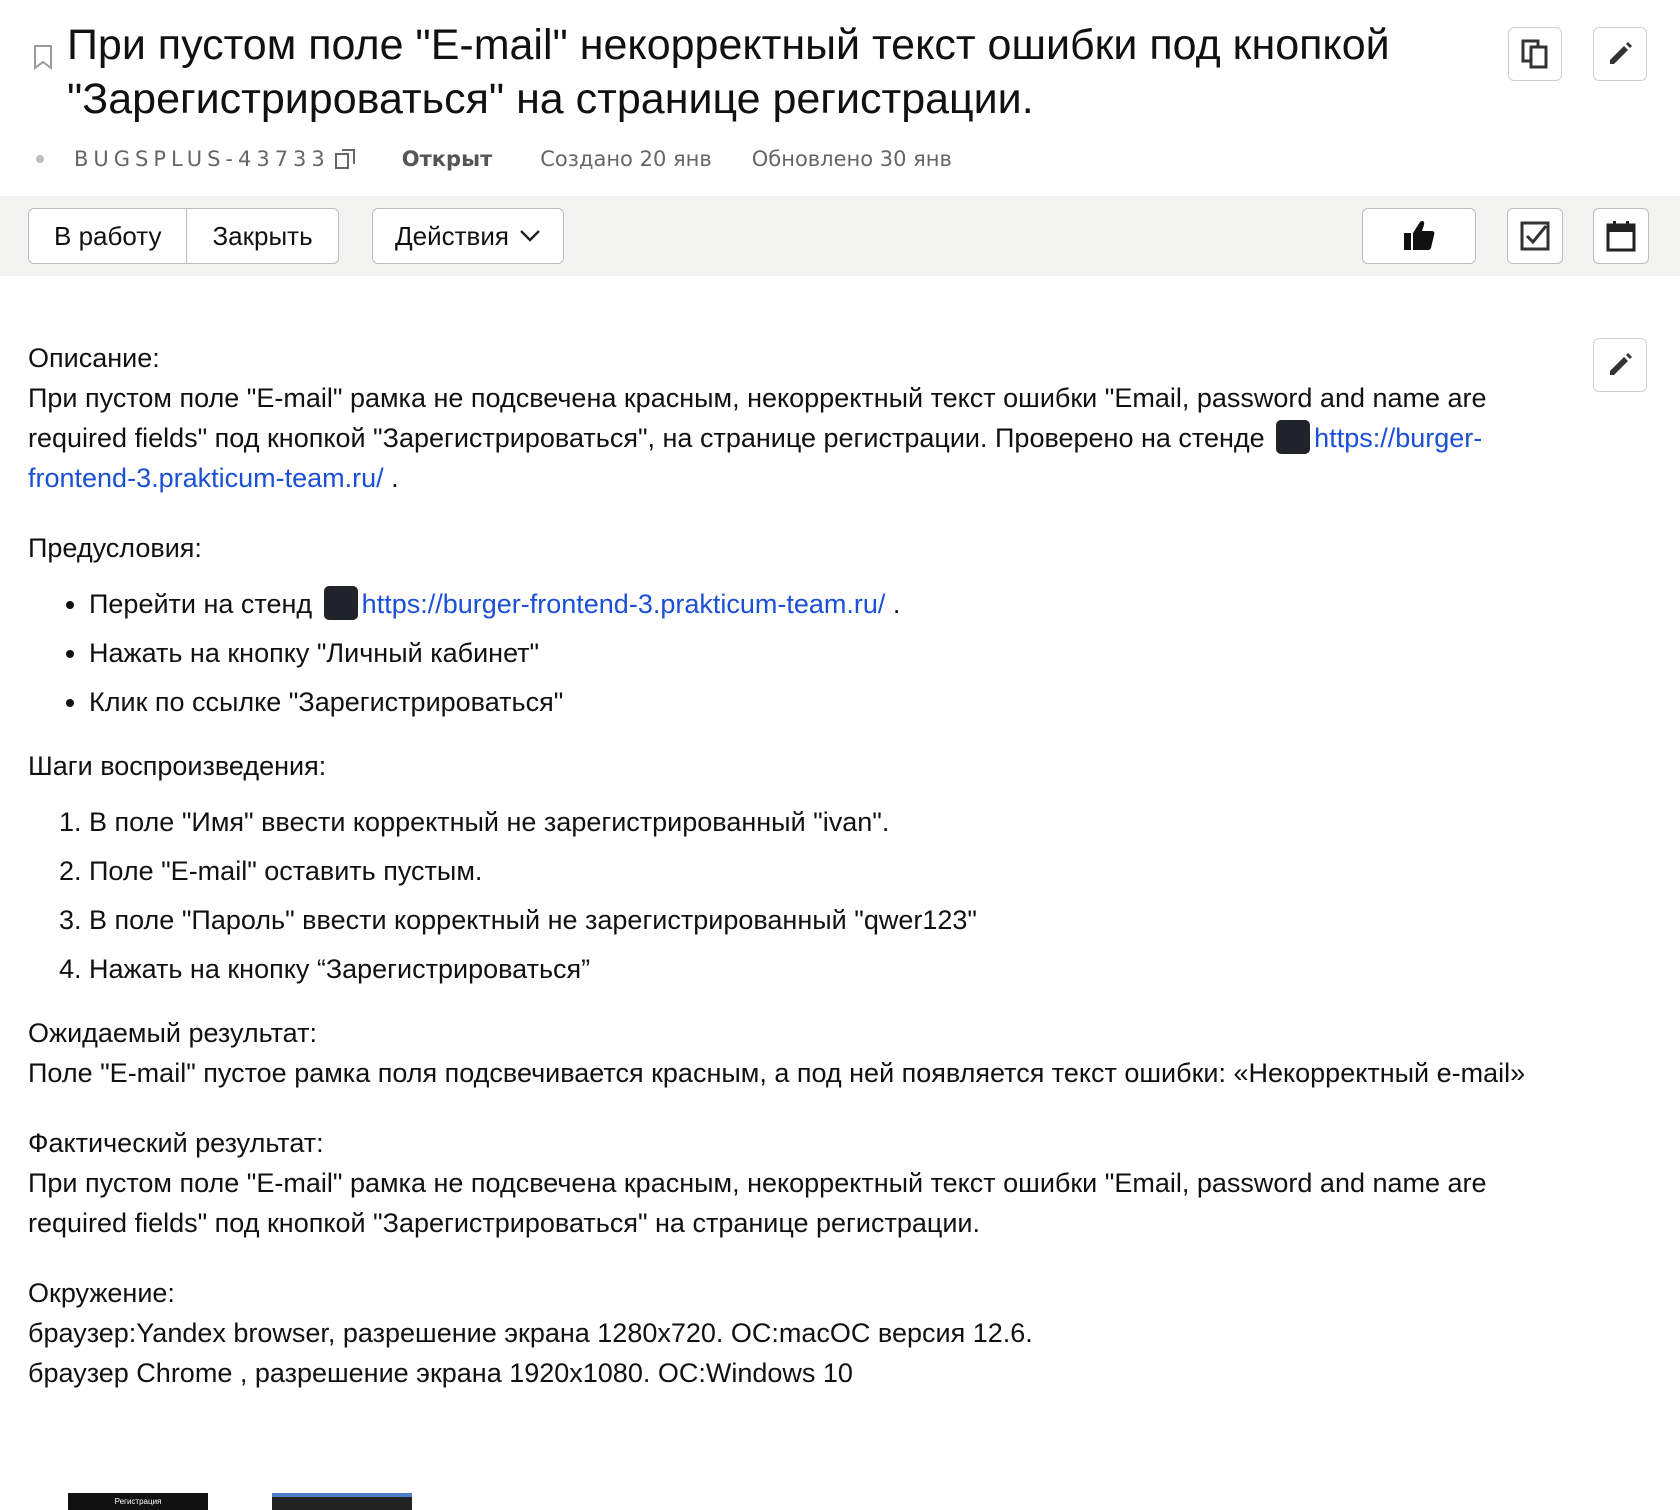  I want to click on list-item-end: ., so click(893, 604).